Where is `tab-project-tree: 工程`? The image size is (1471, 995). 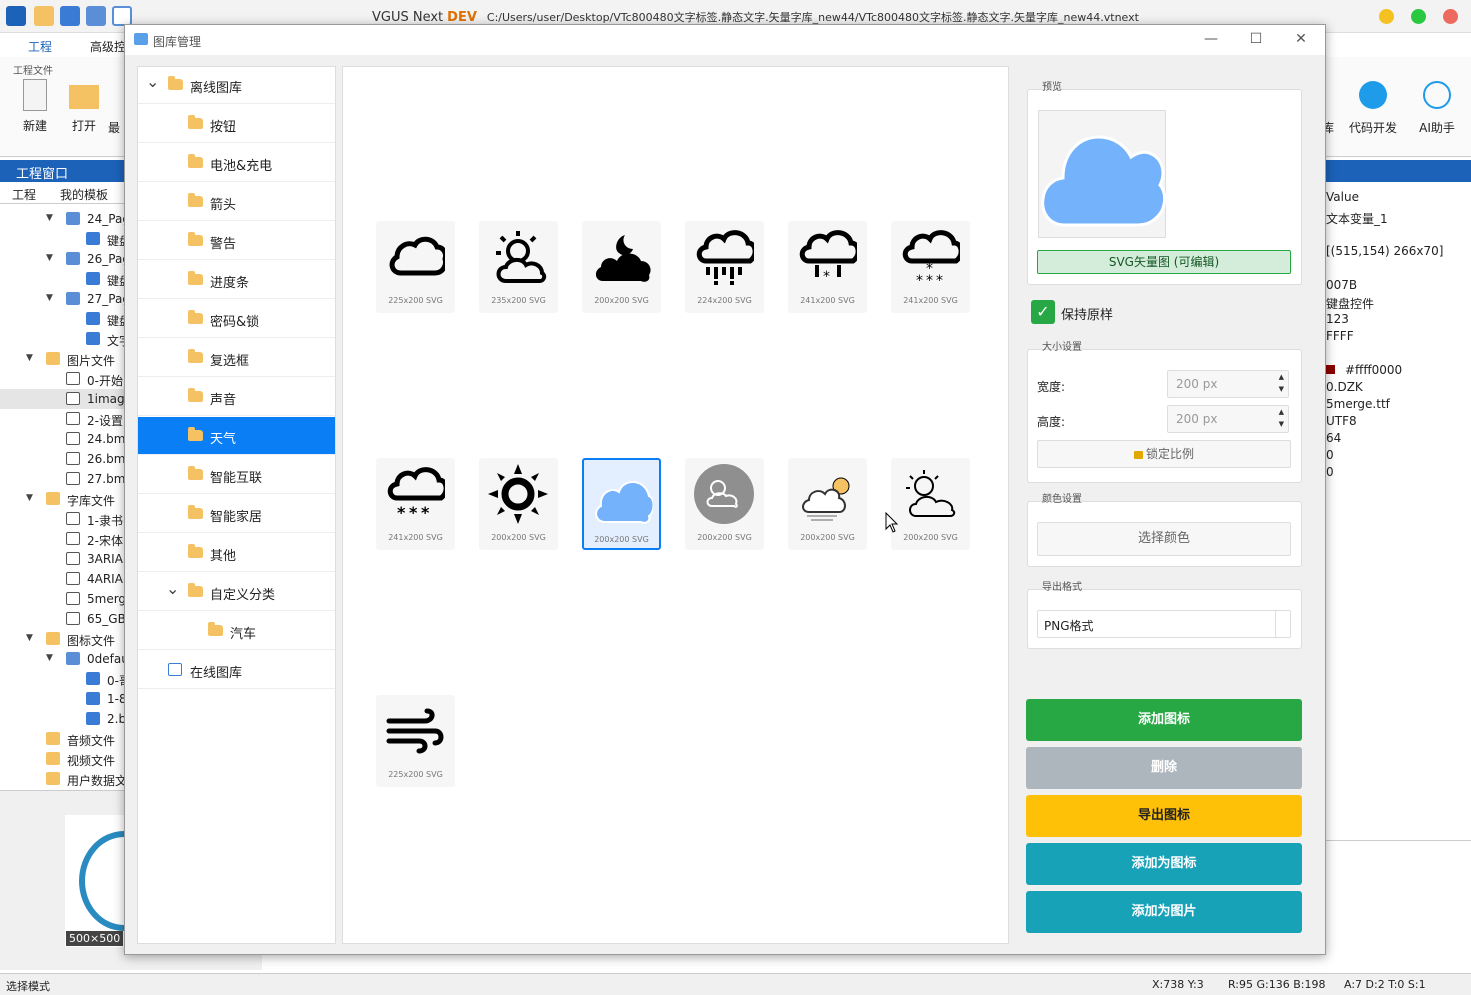 tab-project-tree: 工程 is located at coordinates (24, 194).